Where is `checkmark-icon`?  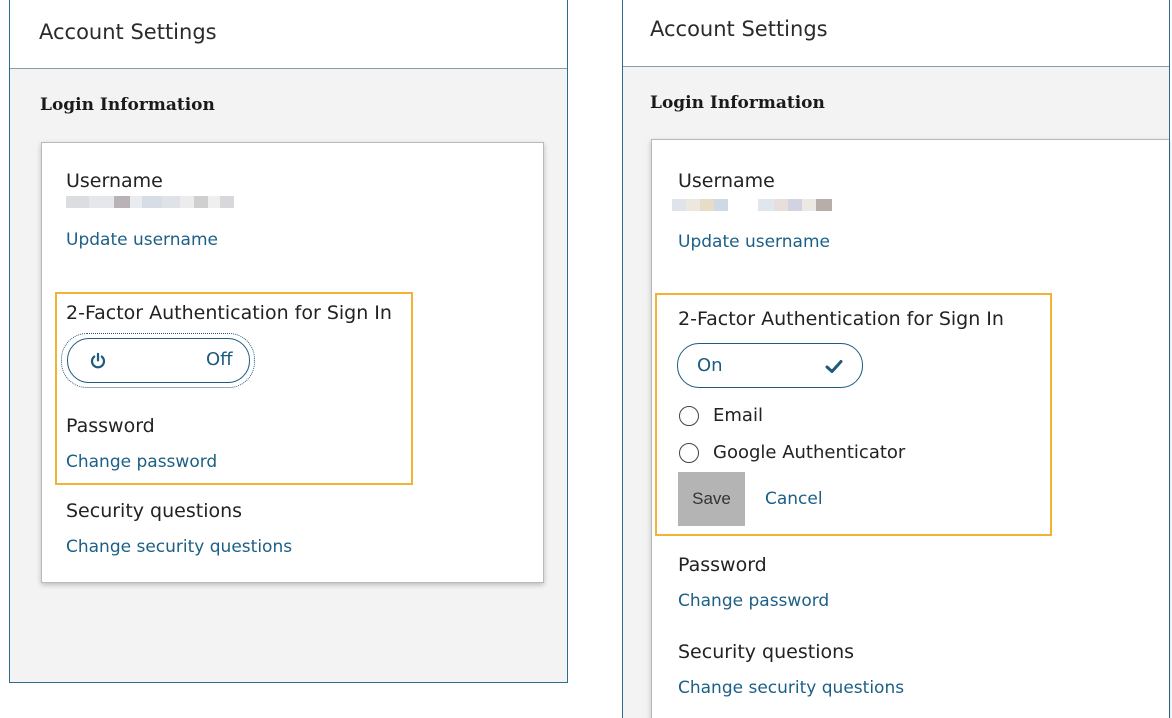
checkmark-icon is located at coordinates (834, 366).